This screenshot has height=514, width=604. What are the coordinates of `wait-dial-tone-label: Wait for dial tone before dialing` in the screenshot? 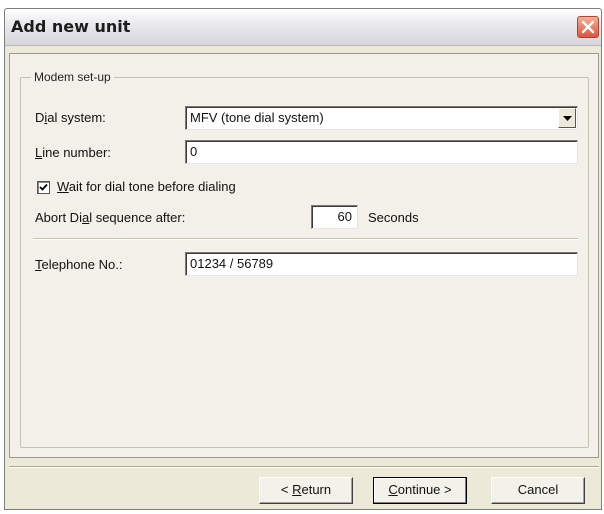 It's located at (146, 186).